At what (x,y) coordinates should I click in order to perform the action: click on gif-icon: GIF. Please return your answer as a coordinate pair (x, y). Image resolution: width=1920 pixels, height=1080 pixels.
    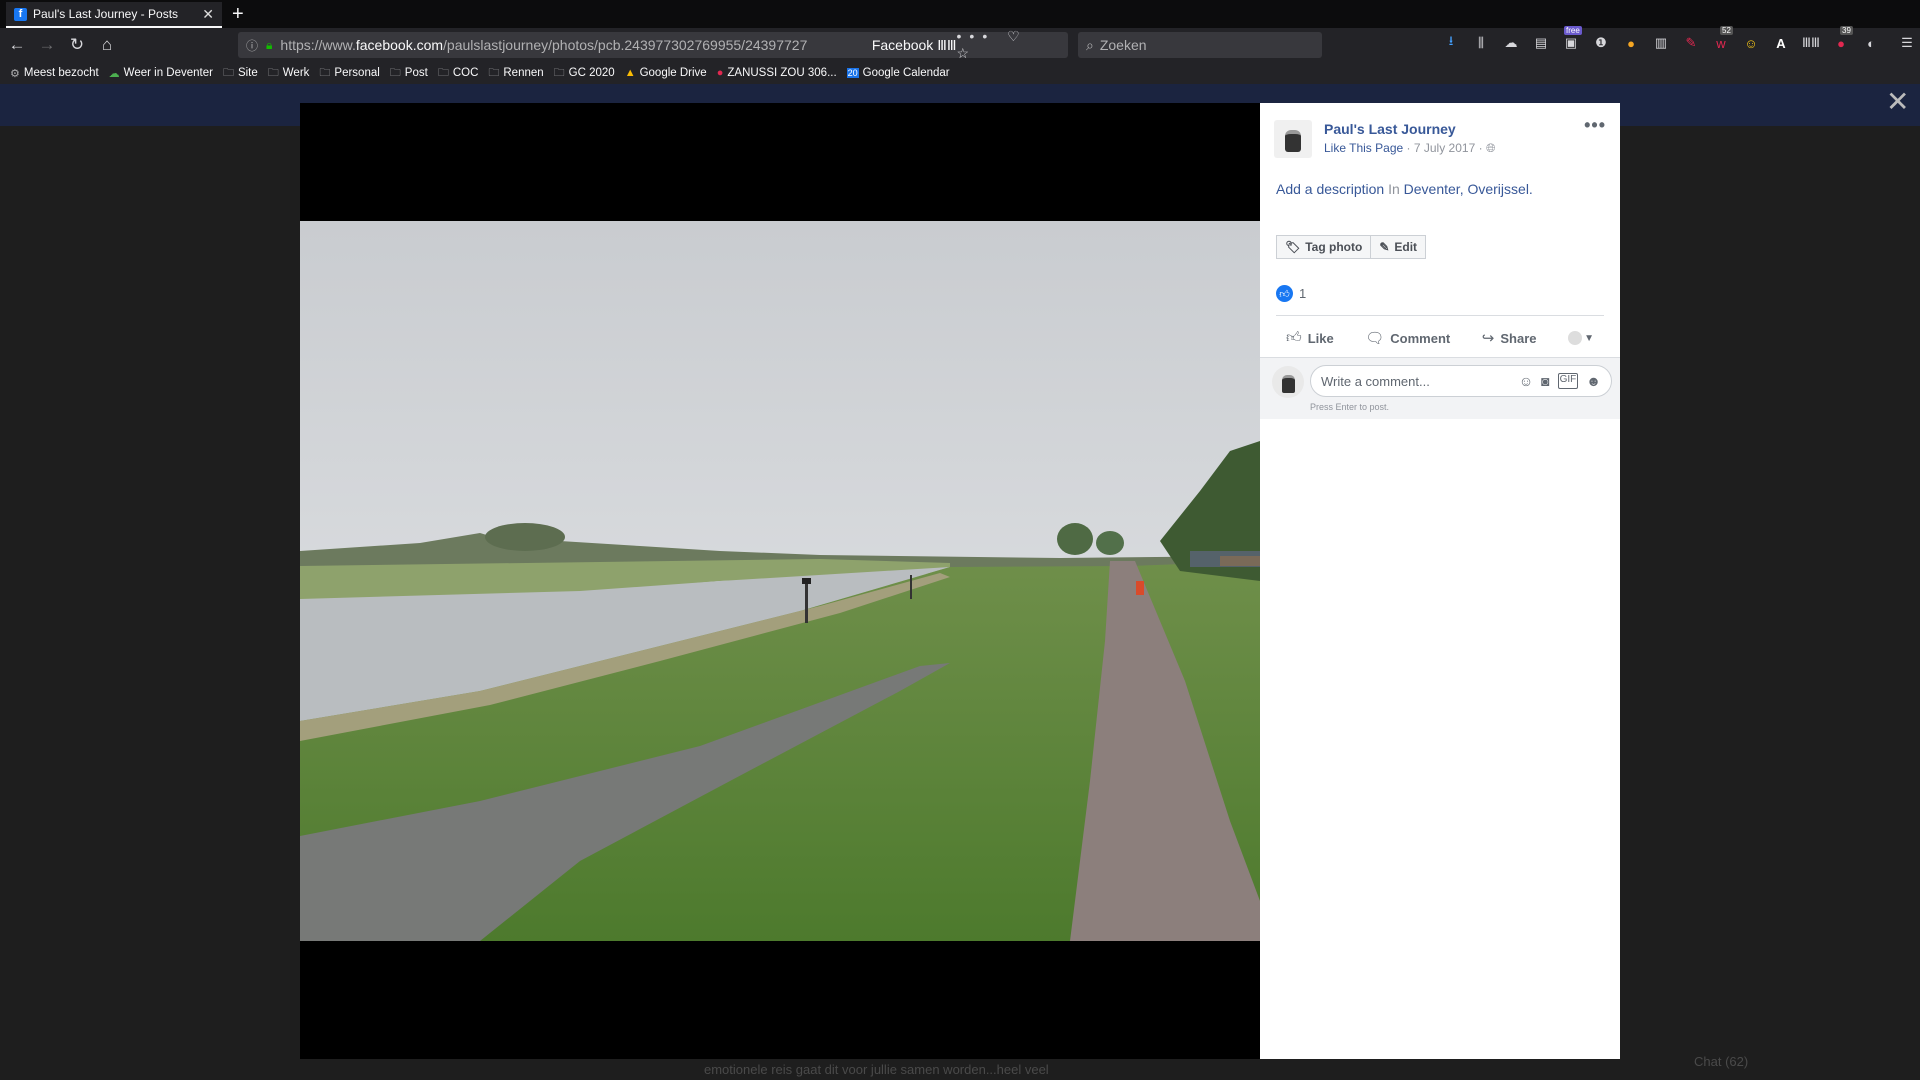
    Looking at the image, I should click on (1568, 381).